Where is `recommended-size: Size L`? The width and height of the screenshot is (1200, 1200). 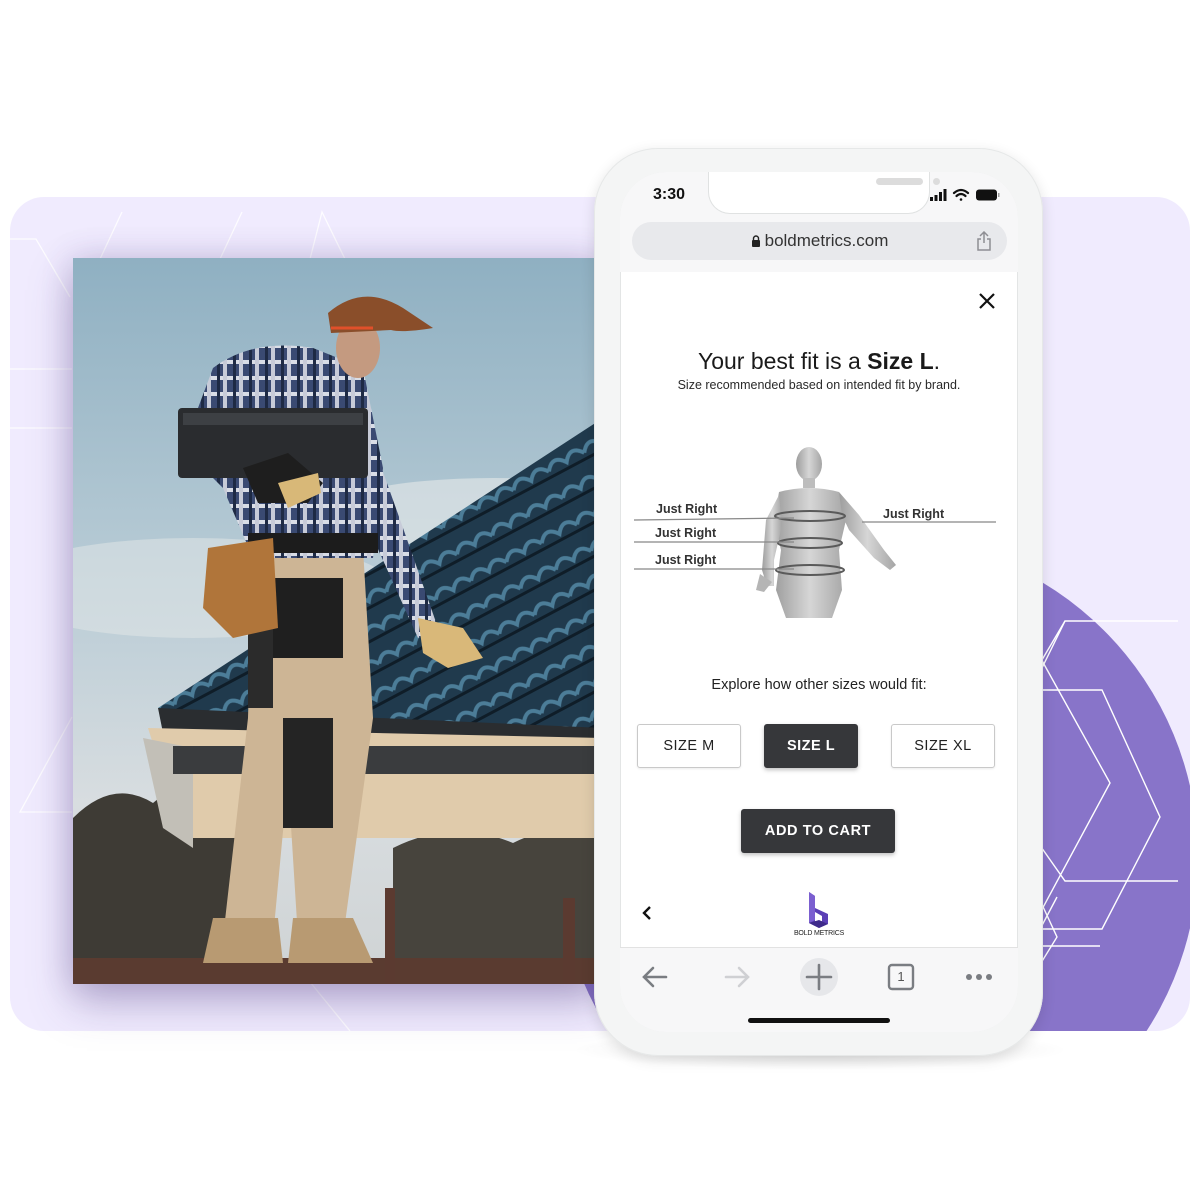 recommended-size: Size L is located at coordinates (900, 361).